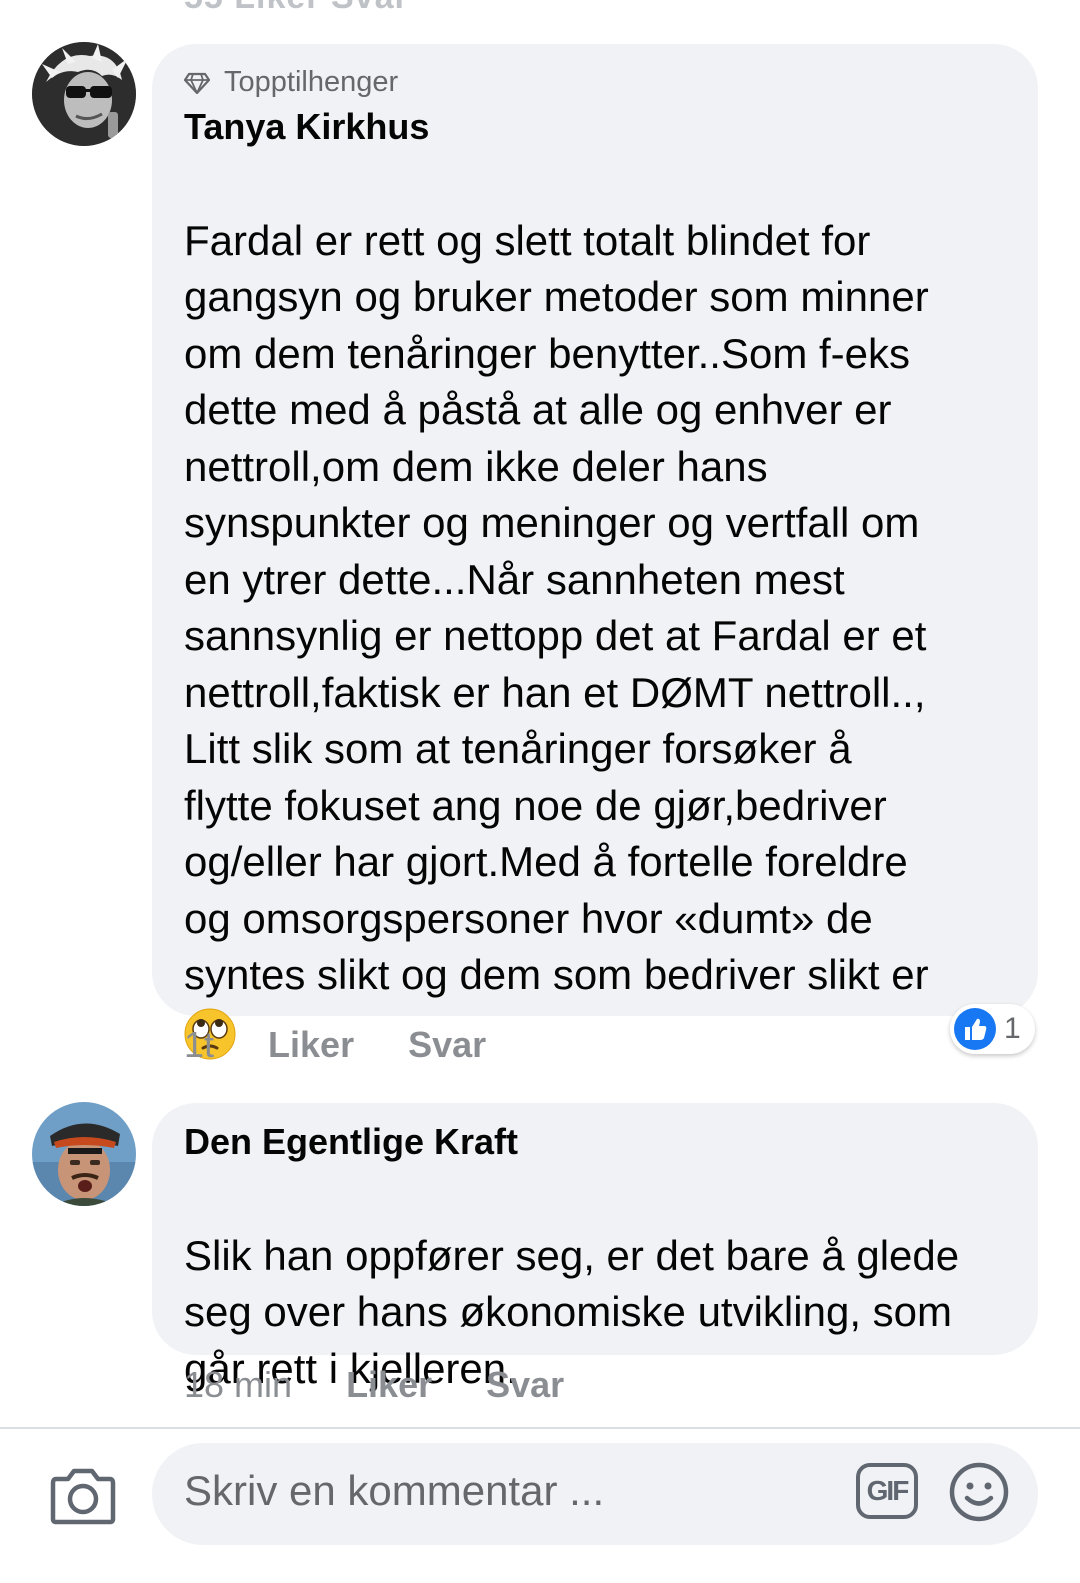 The height and width of the screenshot is (1583, 1080). Describe the element at coordinates (199, 1044) in the screenshot. I see `comment-time: 1t` at that location.